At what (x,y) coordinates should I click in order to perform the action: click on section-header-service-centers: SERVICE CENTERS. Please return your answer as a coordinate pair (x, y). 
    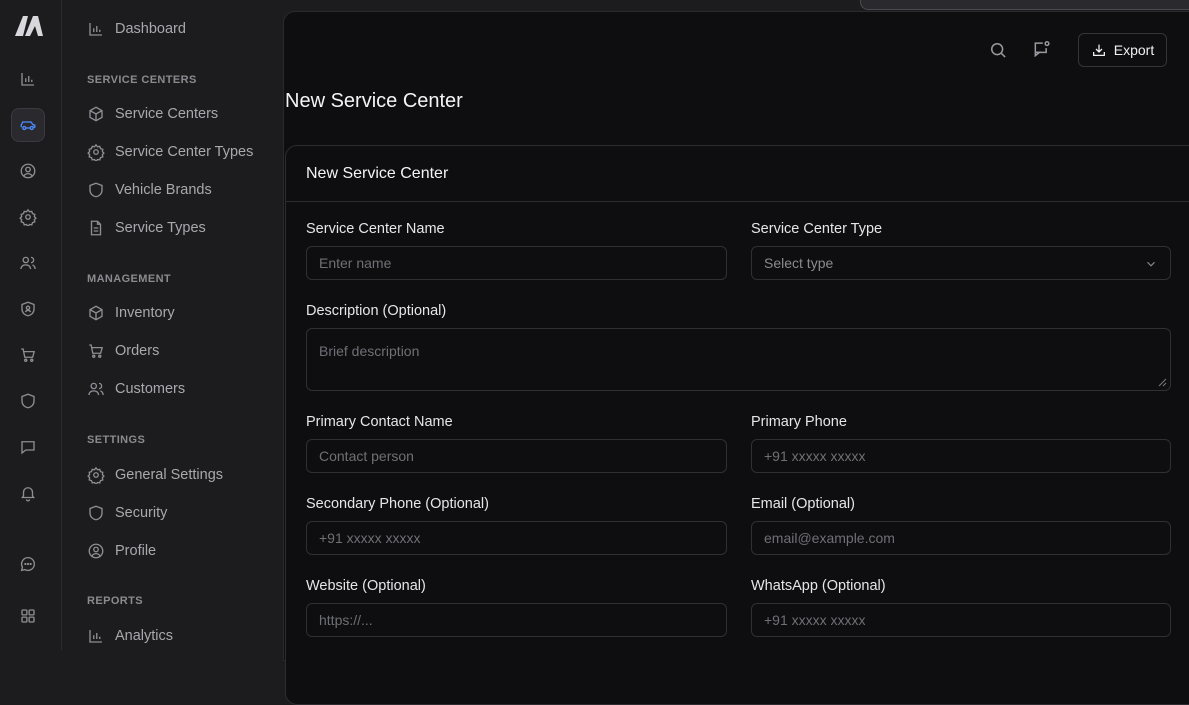
    Looking at the image, I should click on (142, 80).